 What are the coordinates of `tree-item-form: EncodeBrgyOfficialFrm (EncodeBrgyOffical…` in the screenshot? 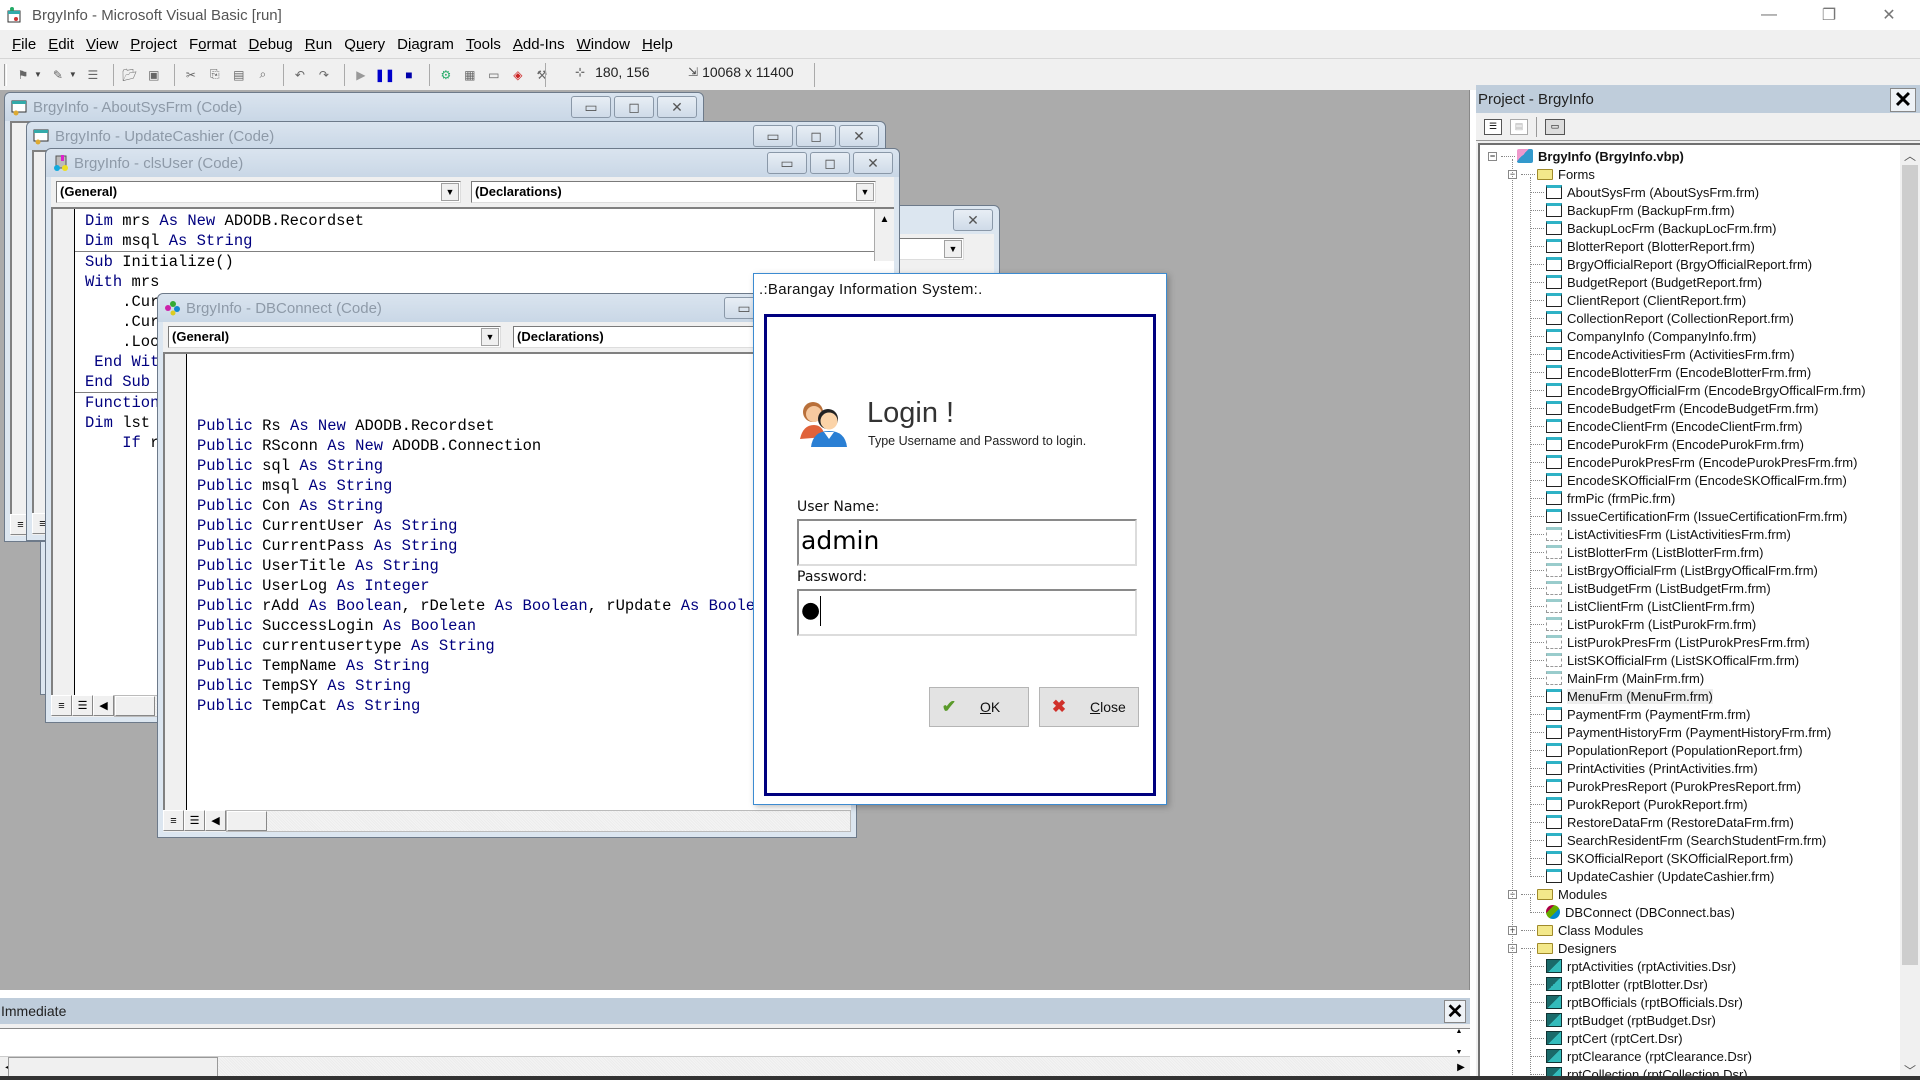 It's located at (1698, 390).